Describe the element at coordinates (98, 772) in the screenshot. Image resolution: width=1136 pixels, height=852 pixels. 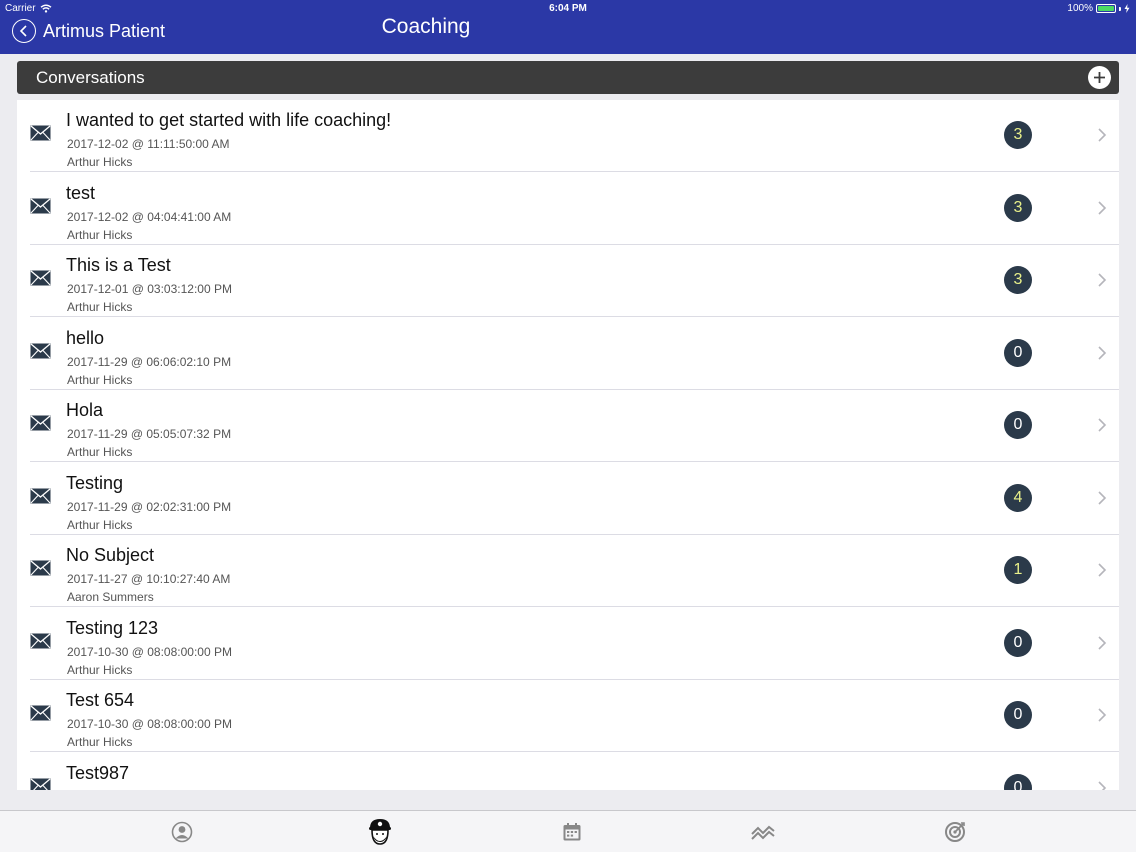
I see `conversation-subject: Test987` at that location.